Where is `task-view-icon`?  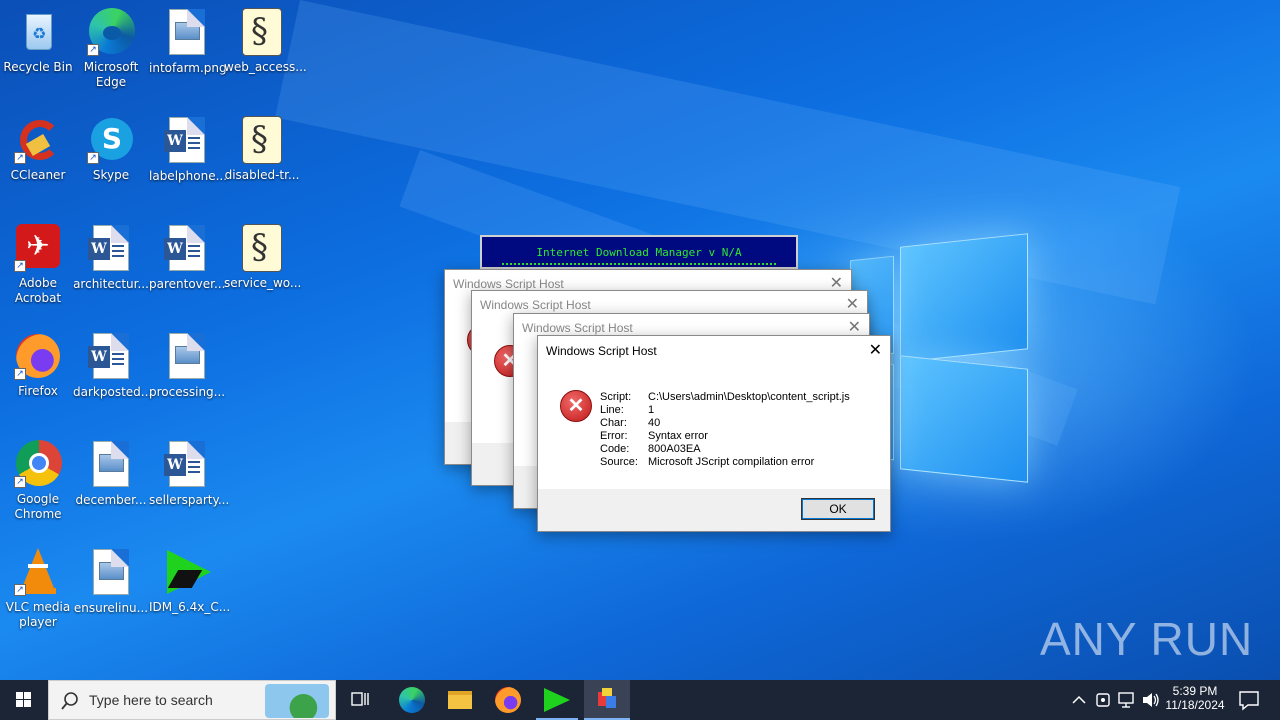 task-view-icon is located at coordinates (360, 699).